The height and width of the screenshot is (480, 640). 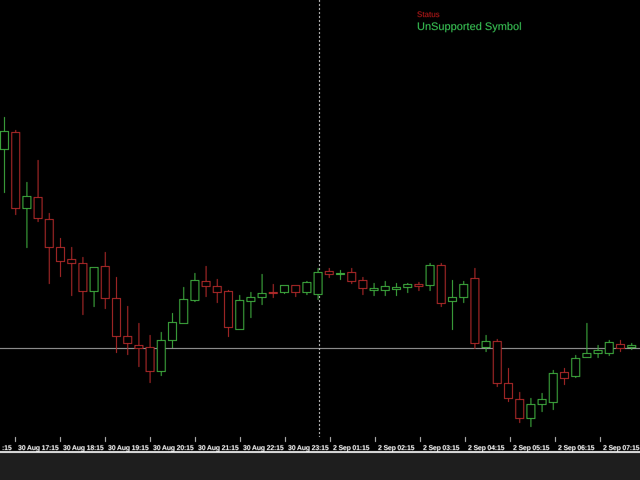 I want to click on status-message: UnSupported Symbol, so click(x=469, y=27).